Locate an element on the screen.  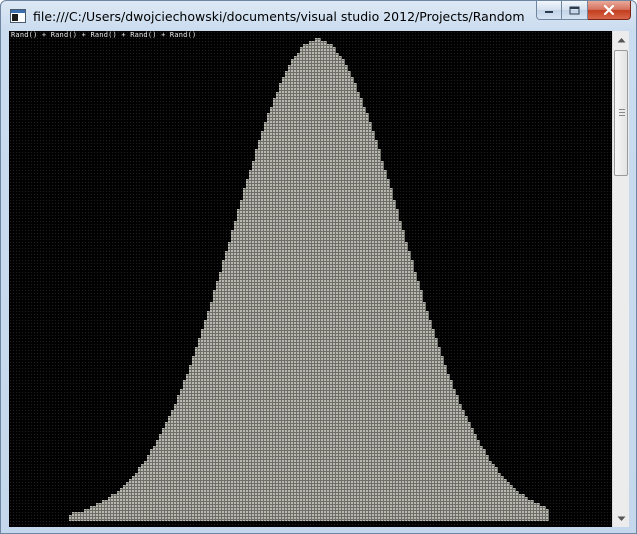
vertical-scrollbar is located at coordinates (620, 279).